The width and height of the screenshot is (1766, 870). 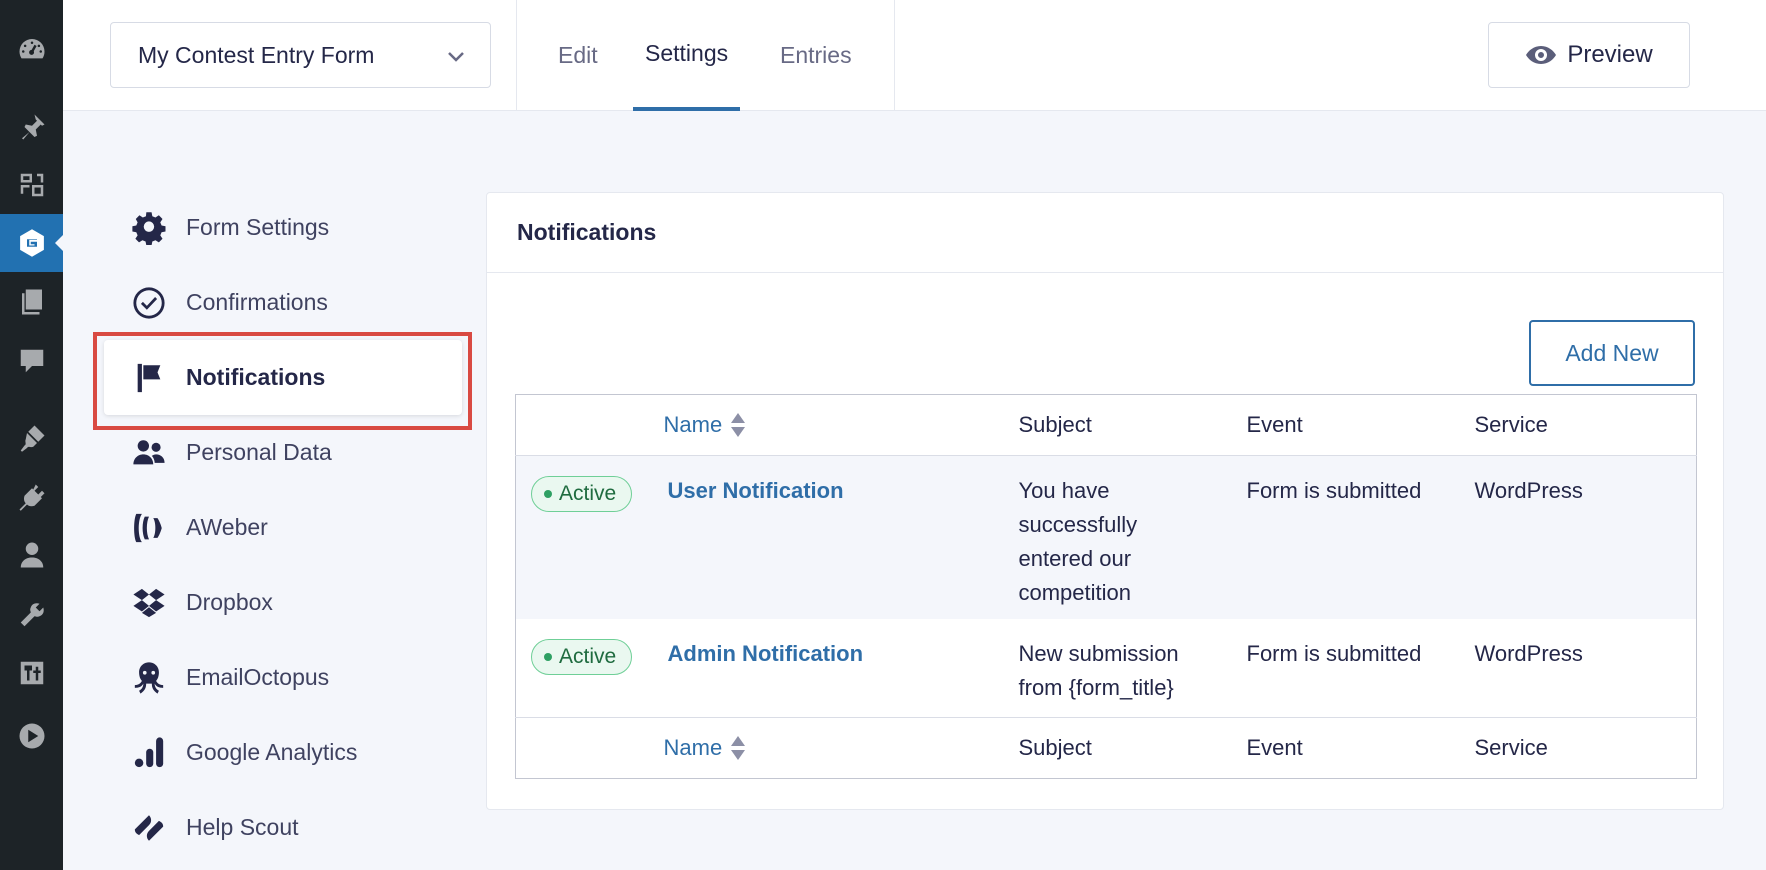 I want to click on play-icon, so click(x=31, y=736).